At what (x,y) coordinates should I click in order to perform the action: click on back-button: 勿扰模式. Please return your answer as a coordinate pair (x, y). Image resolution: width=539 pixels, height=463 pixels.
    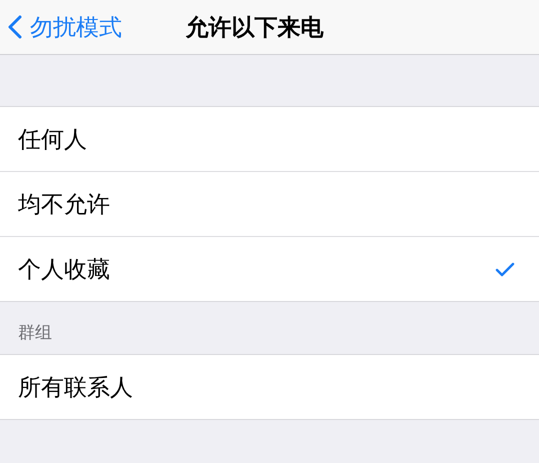
    Looking at the image, I should click on (61, 27).